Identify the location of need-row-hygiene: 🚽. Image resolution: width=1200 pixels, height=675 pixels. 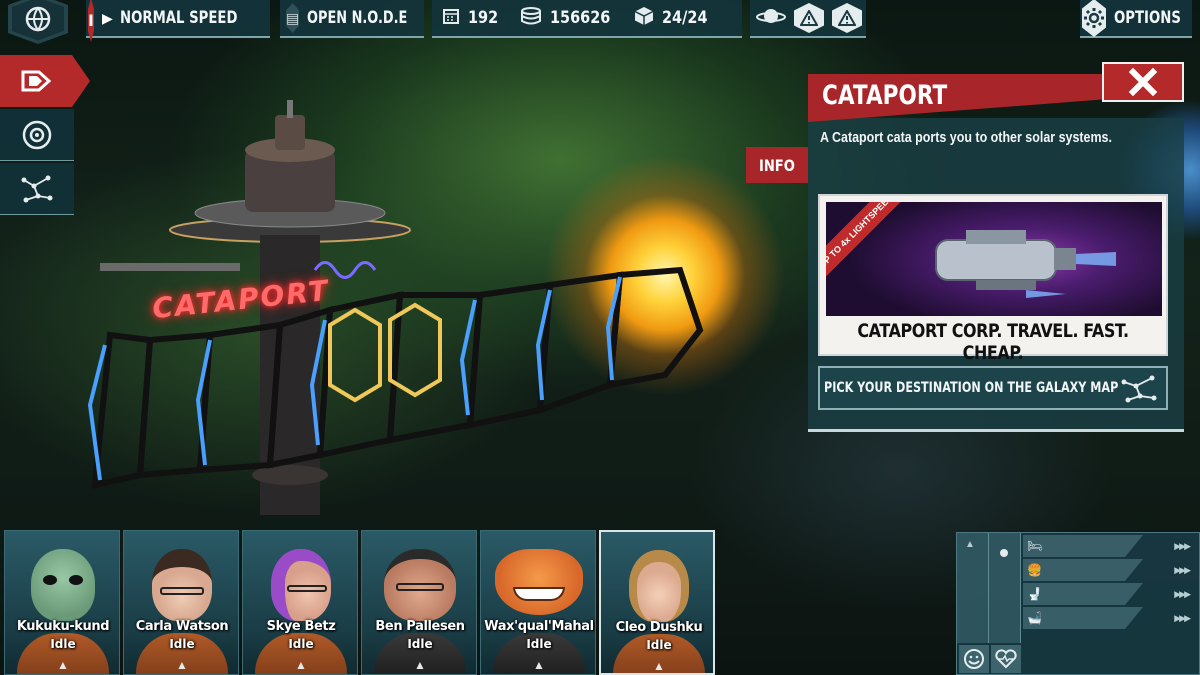
(1083, 594).